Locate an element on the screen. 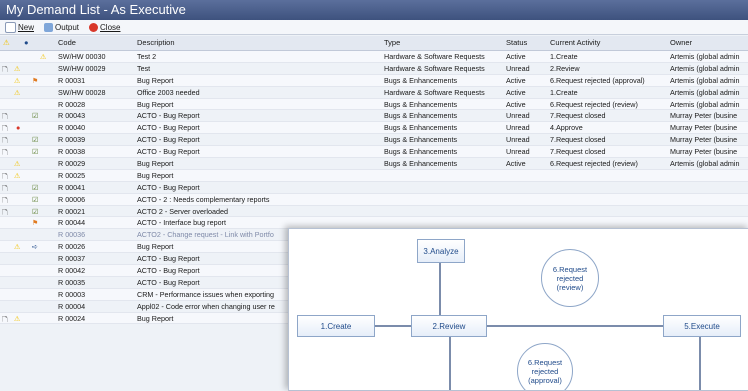  forward-icon: ➪ is located at coordinates (35, 246).